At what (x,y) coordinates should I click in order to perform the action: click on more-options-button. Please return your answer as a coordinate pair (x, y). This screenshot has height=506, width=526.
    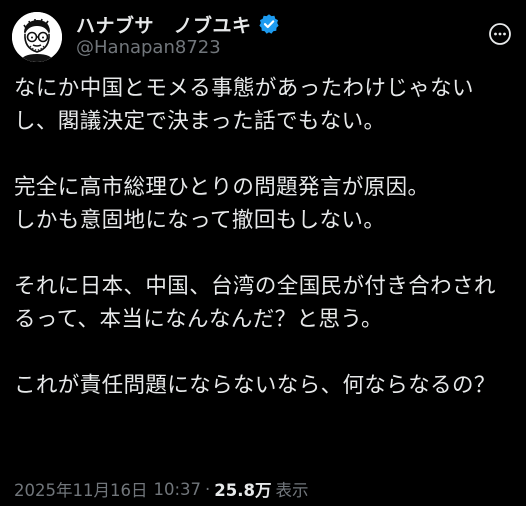
    Looking at the image, I should click on (500, 34).